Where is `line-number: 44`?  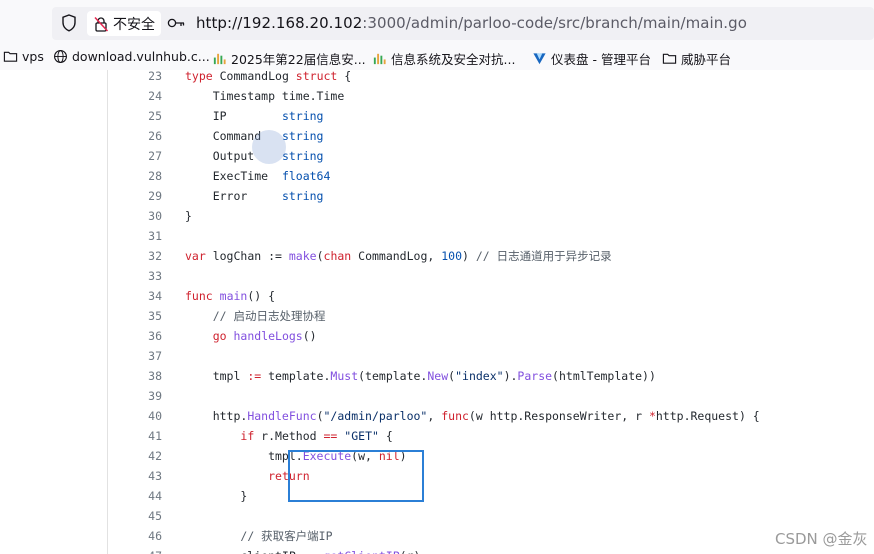
line-number: 44 is located at coordinates (137, 496).